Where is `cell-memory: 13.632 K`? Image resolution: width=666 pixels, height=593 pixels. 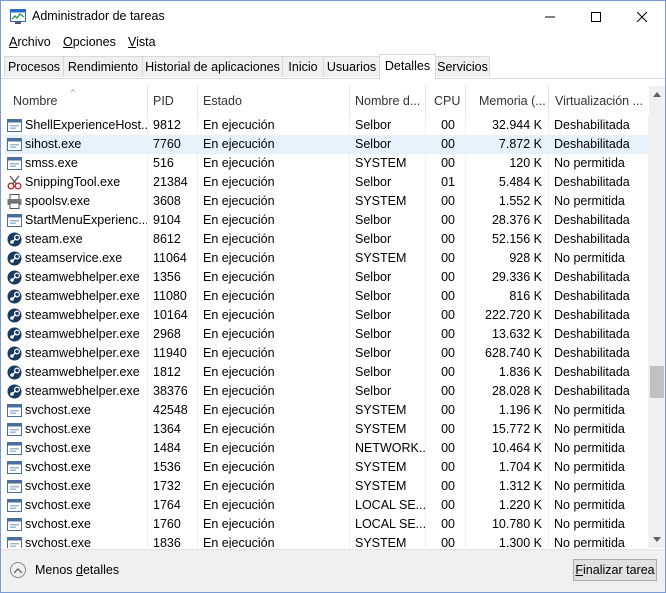
cell-memory: 13.632 K is located at coordinates (507, 334).